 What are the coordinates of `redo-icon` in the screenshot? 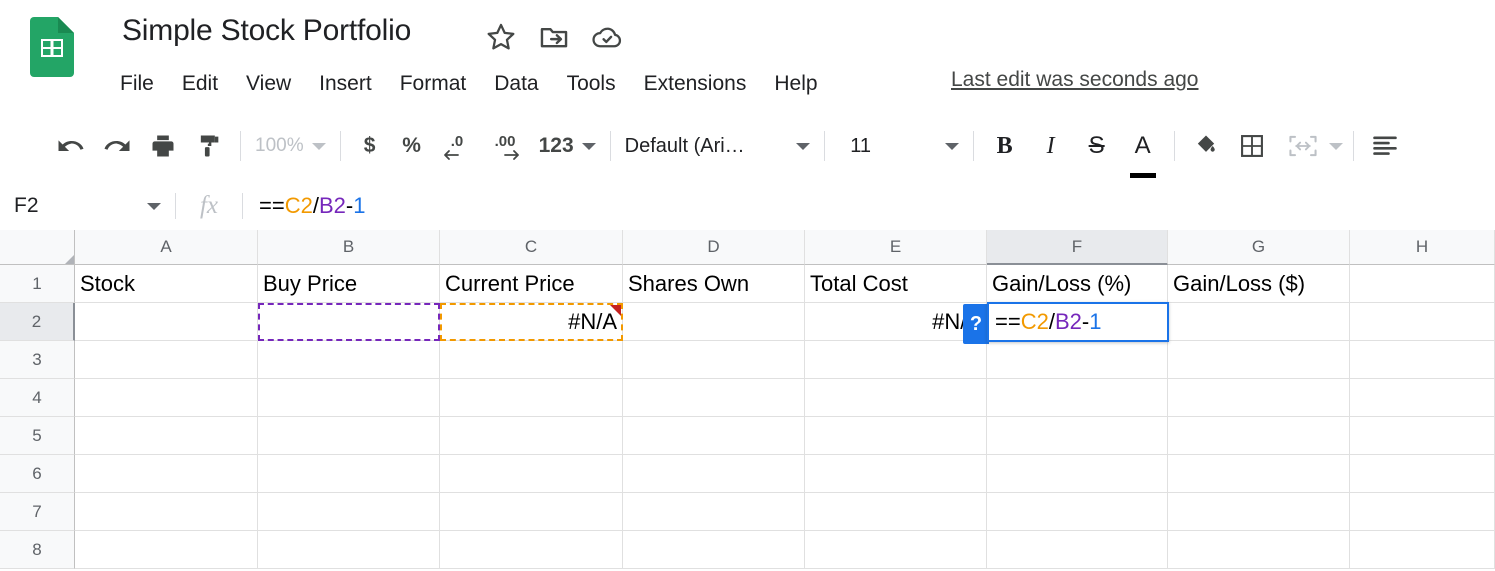 It's located at (117, 146).